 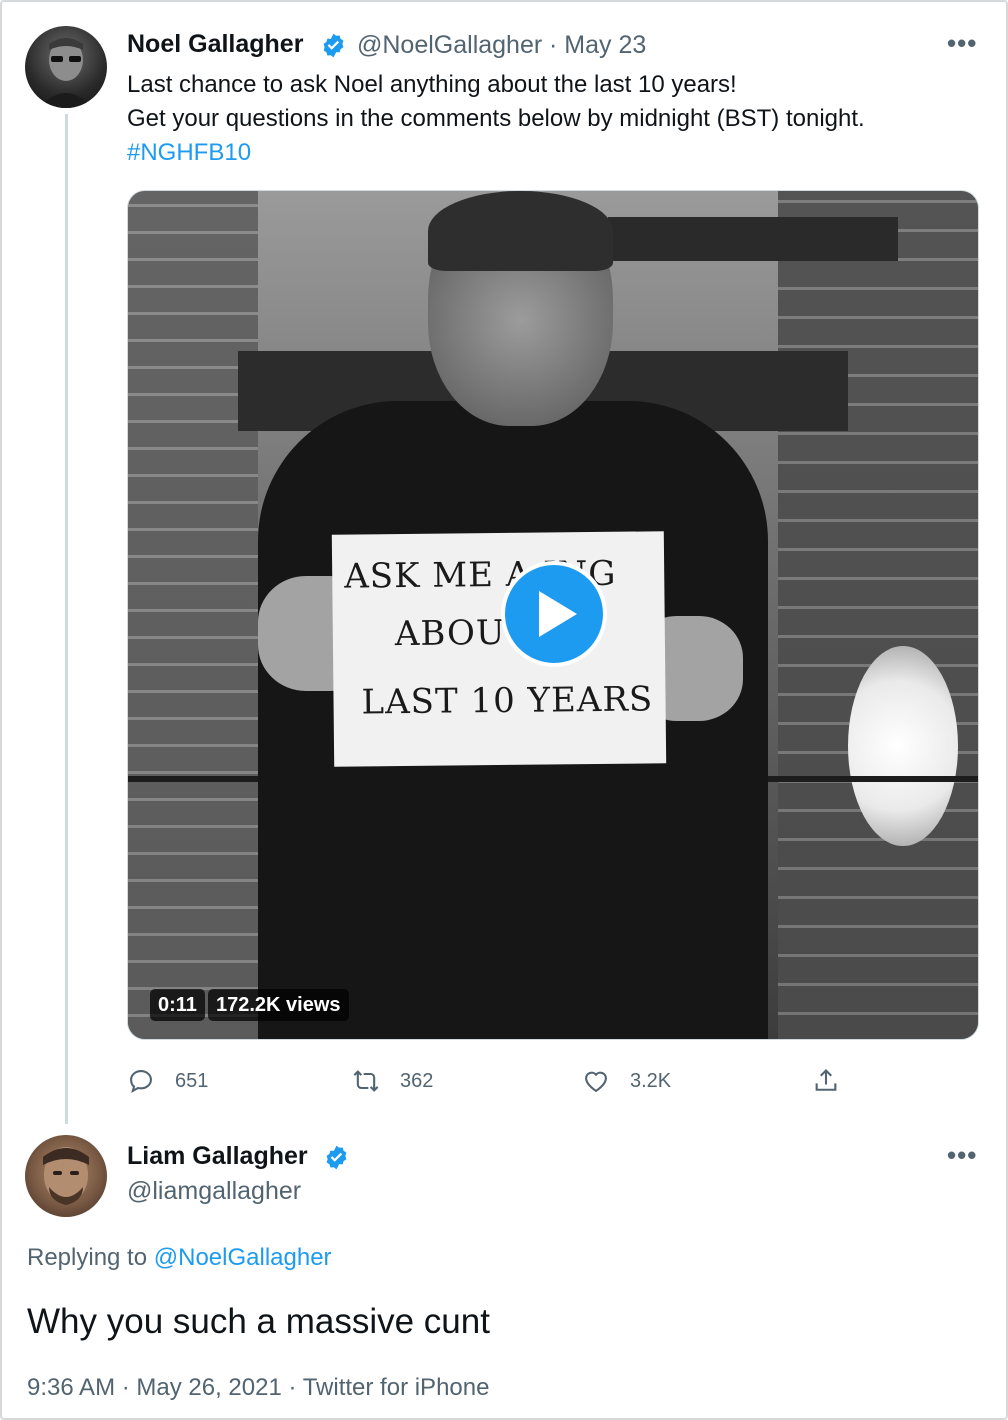 I want to click on brick-wall-left, so click(x=193, y=615).